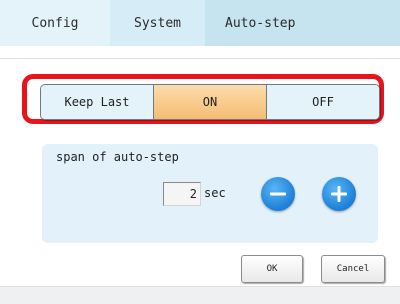 This screenshot has height=304, width=400. I want to click on tab-system: System, so click(157, 23).